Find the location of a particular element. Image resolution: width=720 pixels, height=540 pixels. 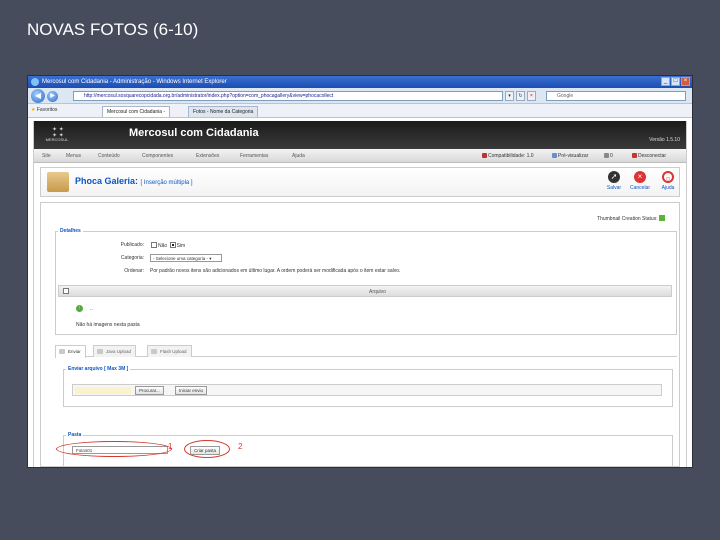

messages-link: 0 is located at coordinates (608, 156).